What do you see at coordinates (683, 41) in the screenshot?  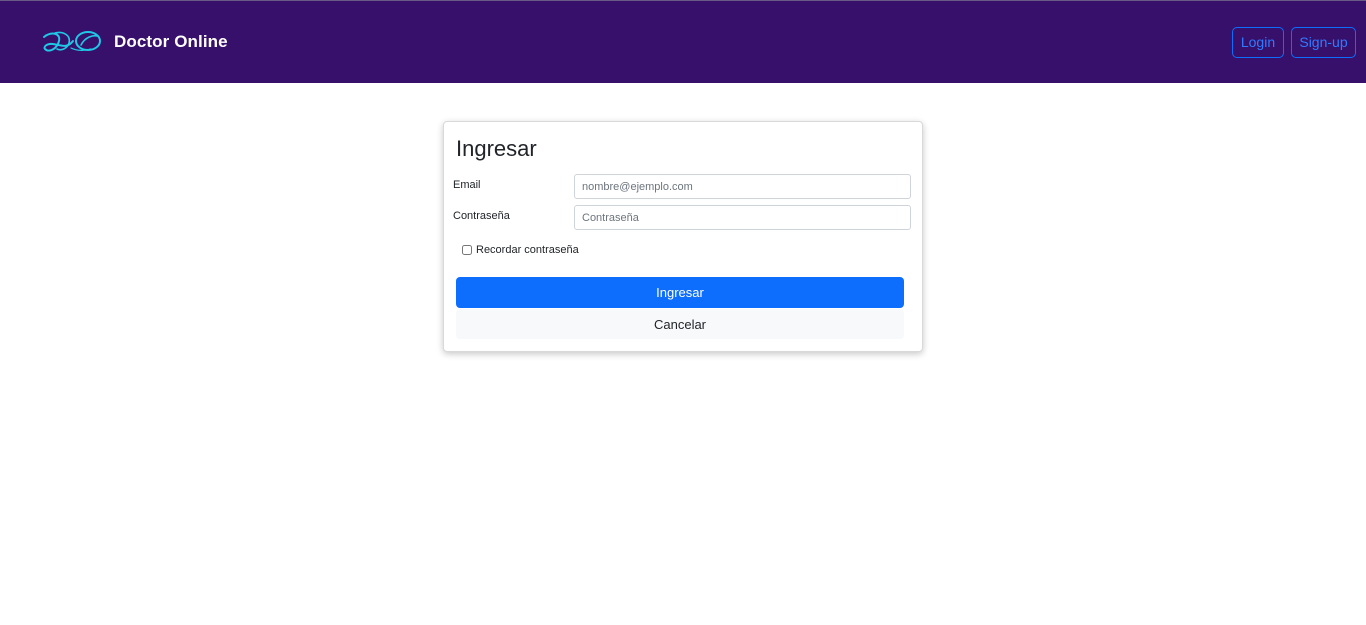 I see `top-navbar: Doctor Online Login Sign-up` at bounding box center [683, 41].